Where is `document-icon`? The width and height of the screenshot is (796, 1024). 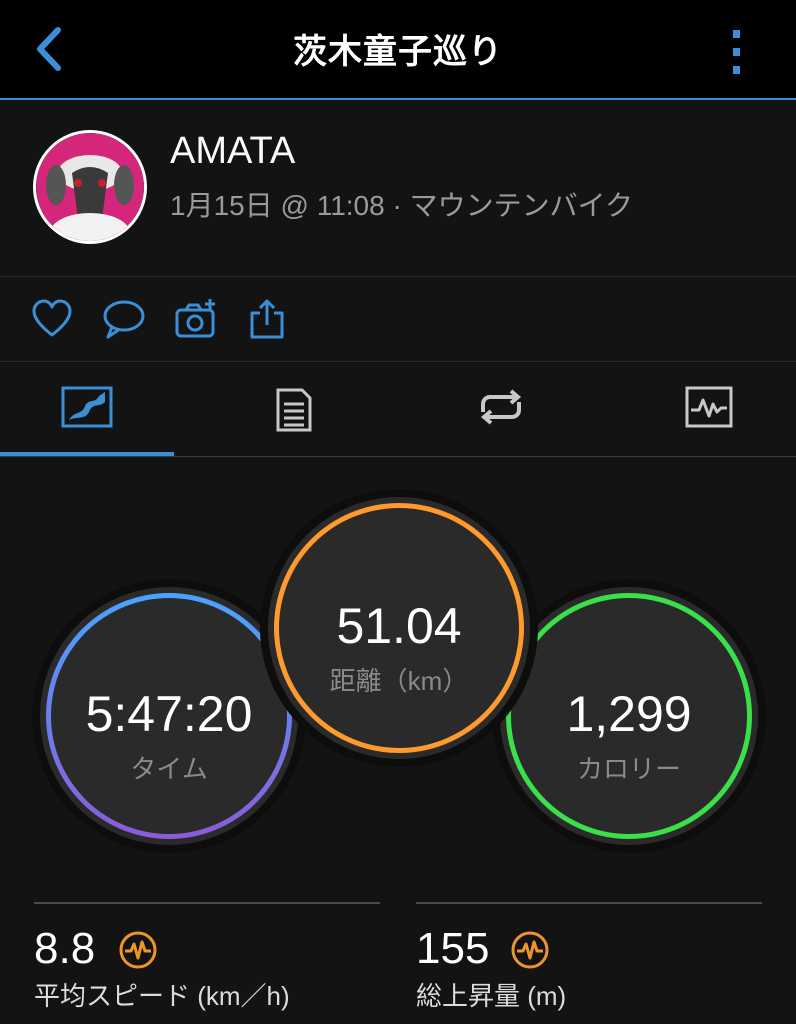 document-icon is located at coordinates (294, 410).